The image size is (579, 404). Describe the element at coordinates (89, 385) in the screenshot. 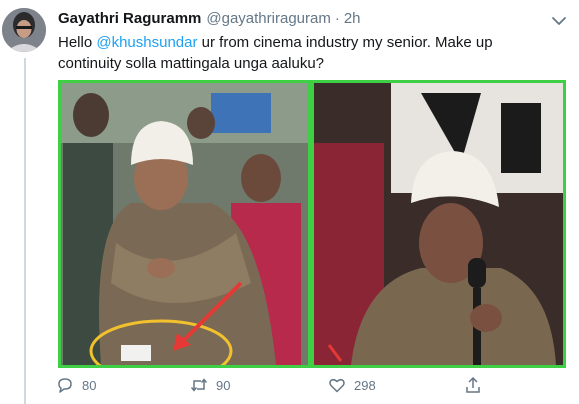

I see `reply-count: 80` at that location.